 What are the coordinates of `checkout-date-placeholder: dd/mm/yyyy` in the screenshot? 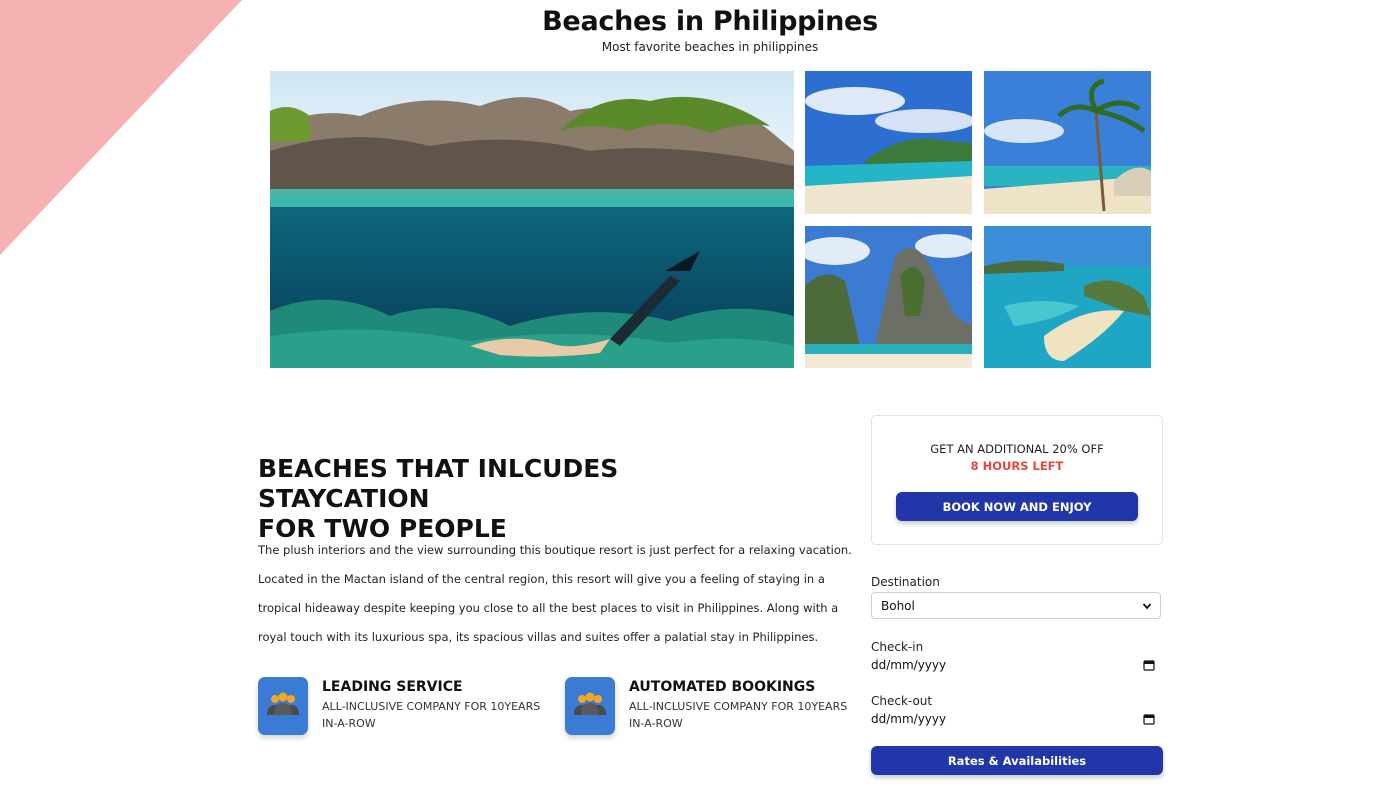 It's located at (909, 719).